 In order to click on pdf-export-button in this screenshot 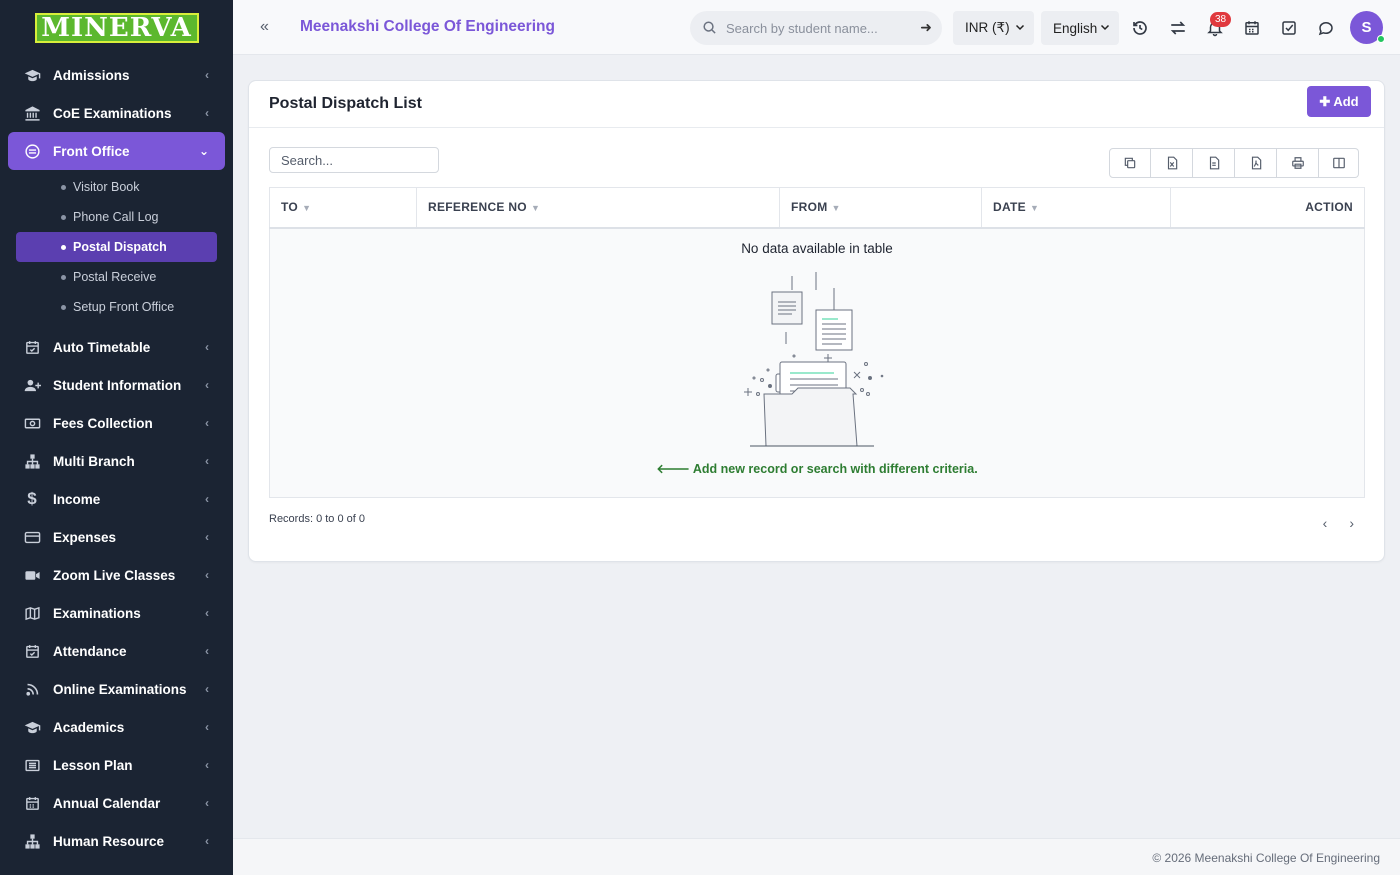, I will do `click(1256, 163)`.